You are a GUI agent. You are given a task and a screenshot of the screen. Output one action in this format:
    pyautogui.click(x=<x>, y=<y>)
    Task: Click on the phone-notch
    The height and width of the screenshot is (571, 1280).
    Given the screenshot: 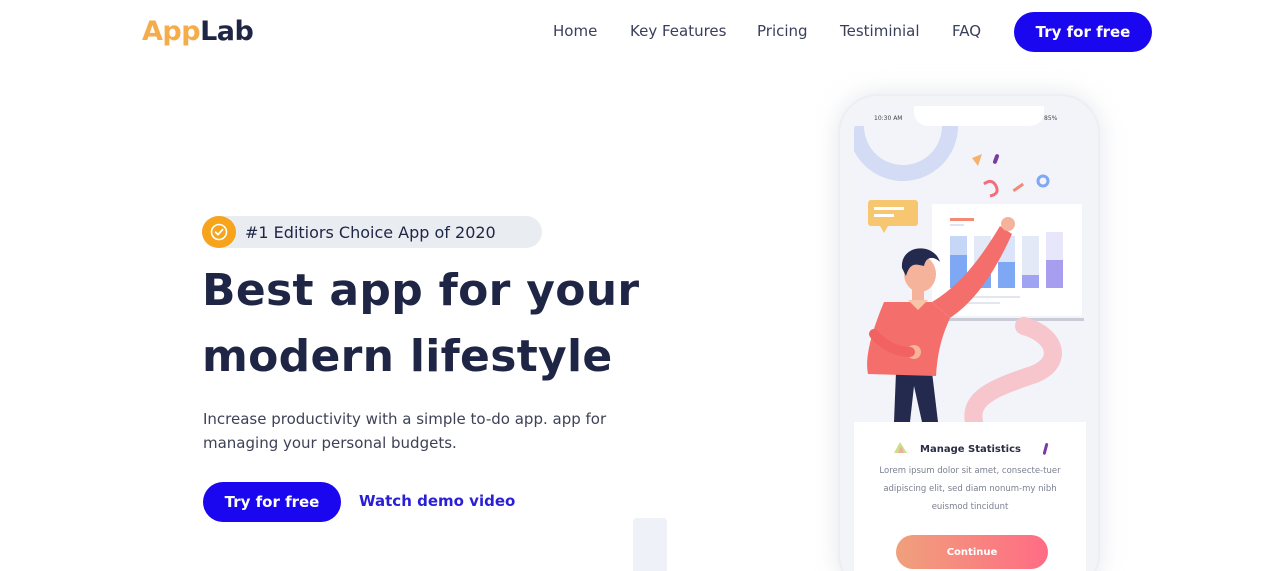 What is the action you would take?
    pyautogui.click(x=979, y=116)
    